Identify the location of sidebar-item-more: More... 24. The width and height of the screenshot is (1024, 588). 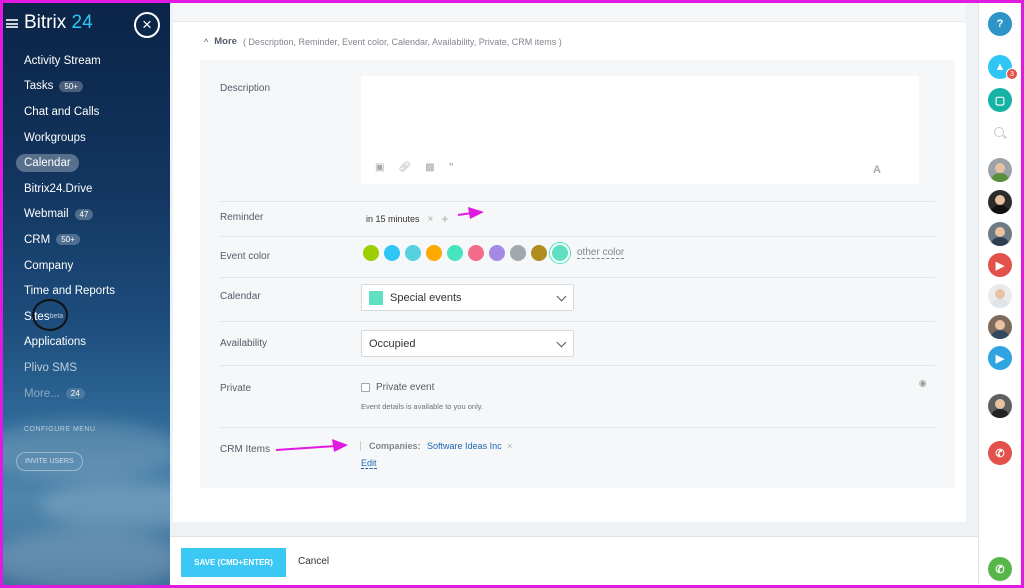
(85, 394).